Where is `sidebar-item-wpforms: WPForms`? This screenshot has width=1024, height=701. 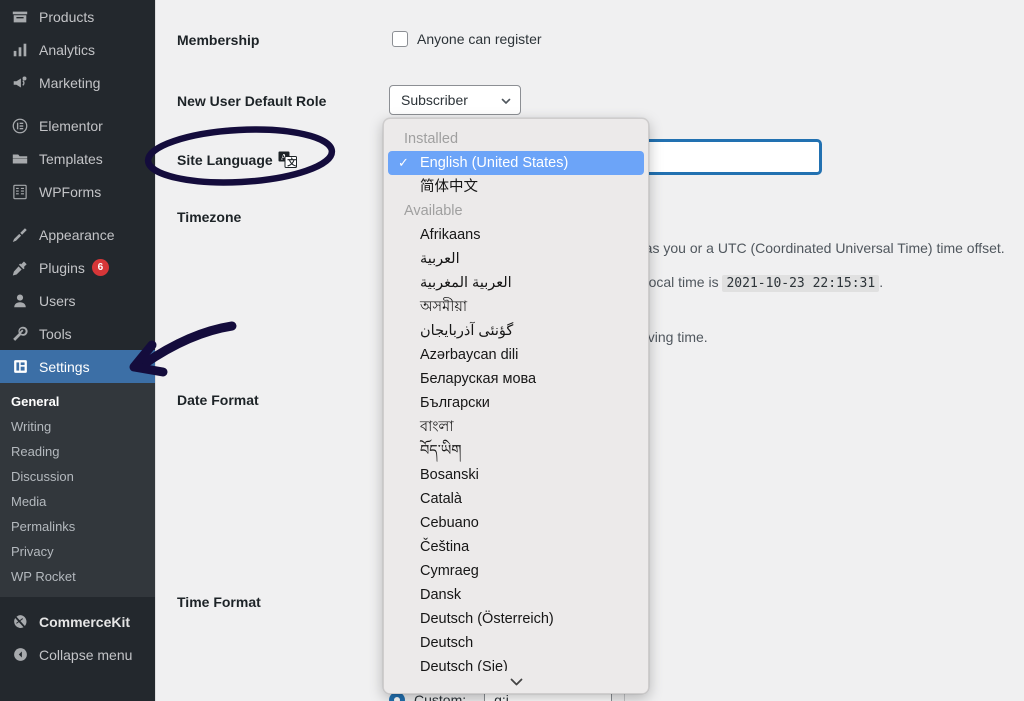 sidebar-item-wpforms: WPForms is located at coordinates (77, 191).